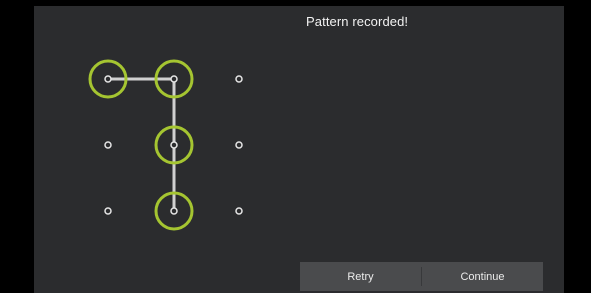 The height and width of the screenshot is (293, 591). What do you see at coordinates (239, 79) in the screenshot?
I see `pattern-dot-r0c2` at bounding box center [239, 79].